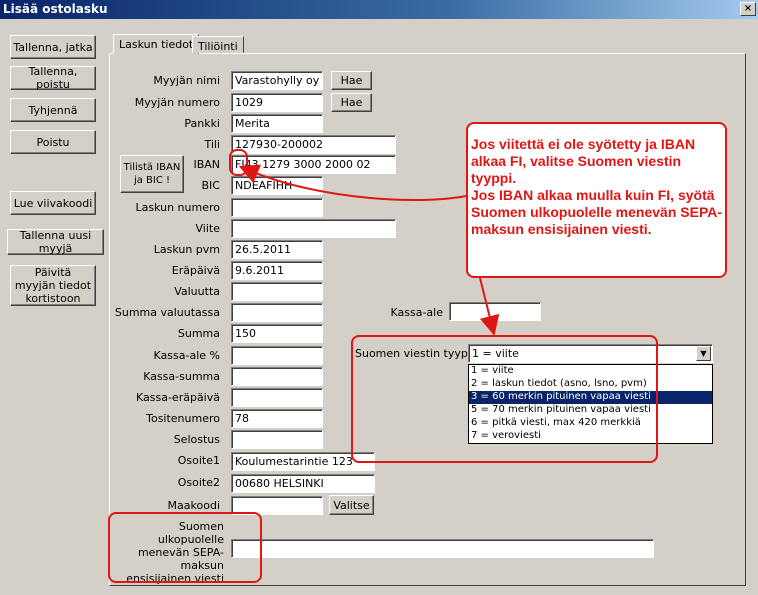 The width and height of the screenshot is (758, 595). I want to click on arrow-to-iban, so click(352, 183).